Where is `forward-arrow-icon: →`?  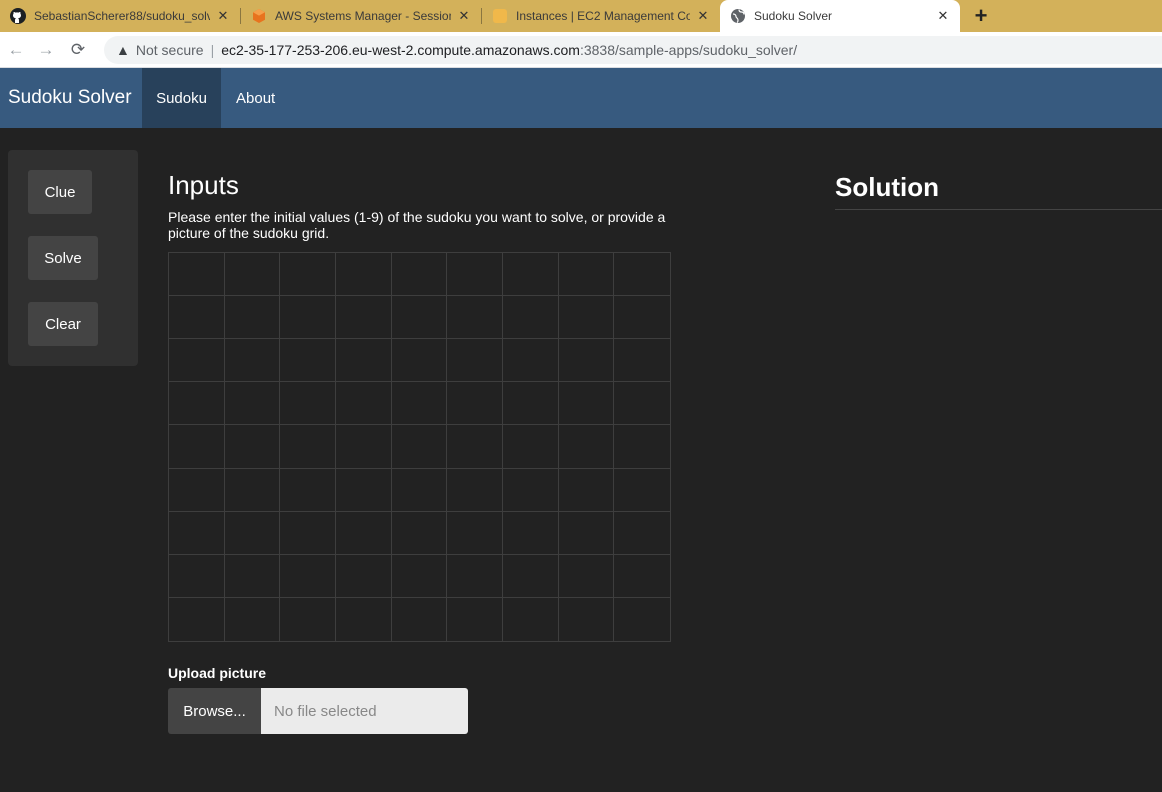 forward-arrow-icon: → is located at coordinates (46, 50).